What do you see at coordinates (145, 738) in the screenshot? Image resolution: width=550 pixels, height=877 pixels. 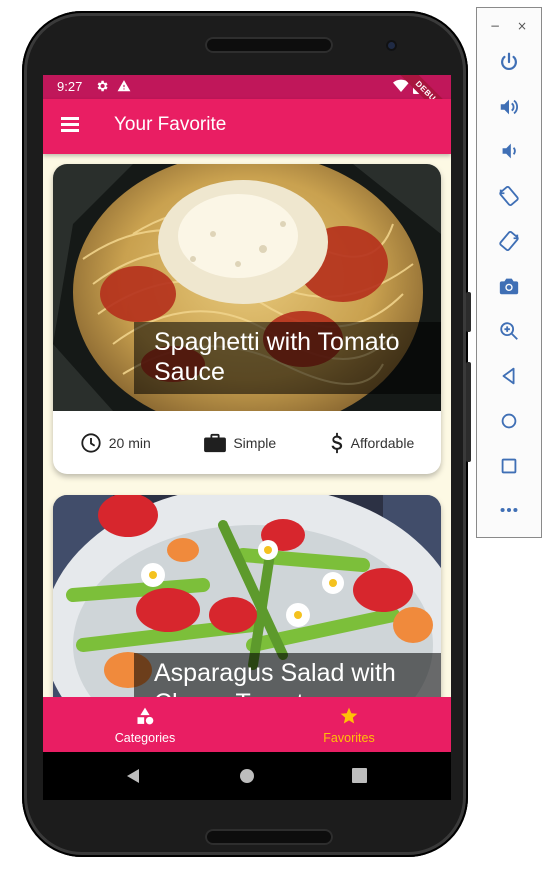 I see `nav-label-categories: Categories` at bounding box center [145, 738].